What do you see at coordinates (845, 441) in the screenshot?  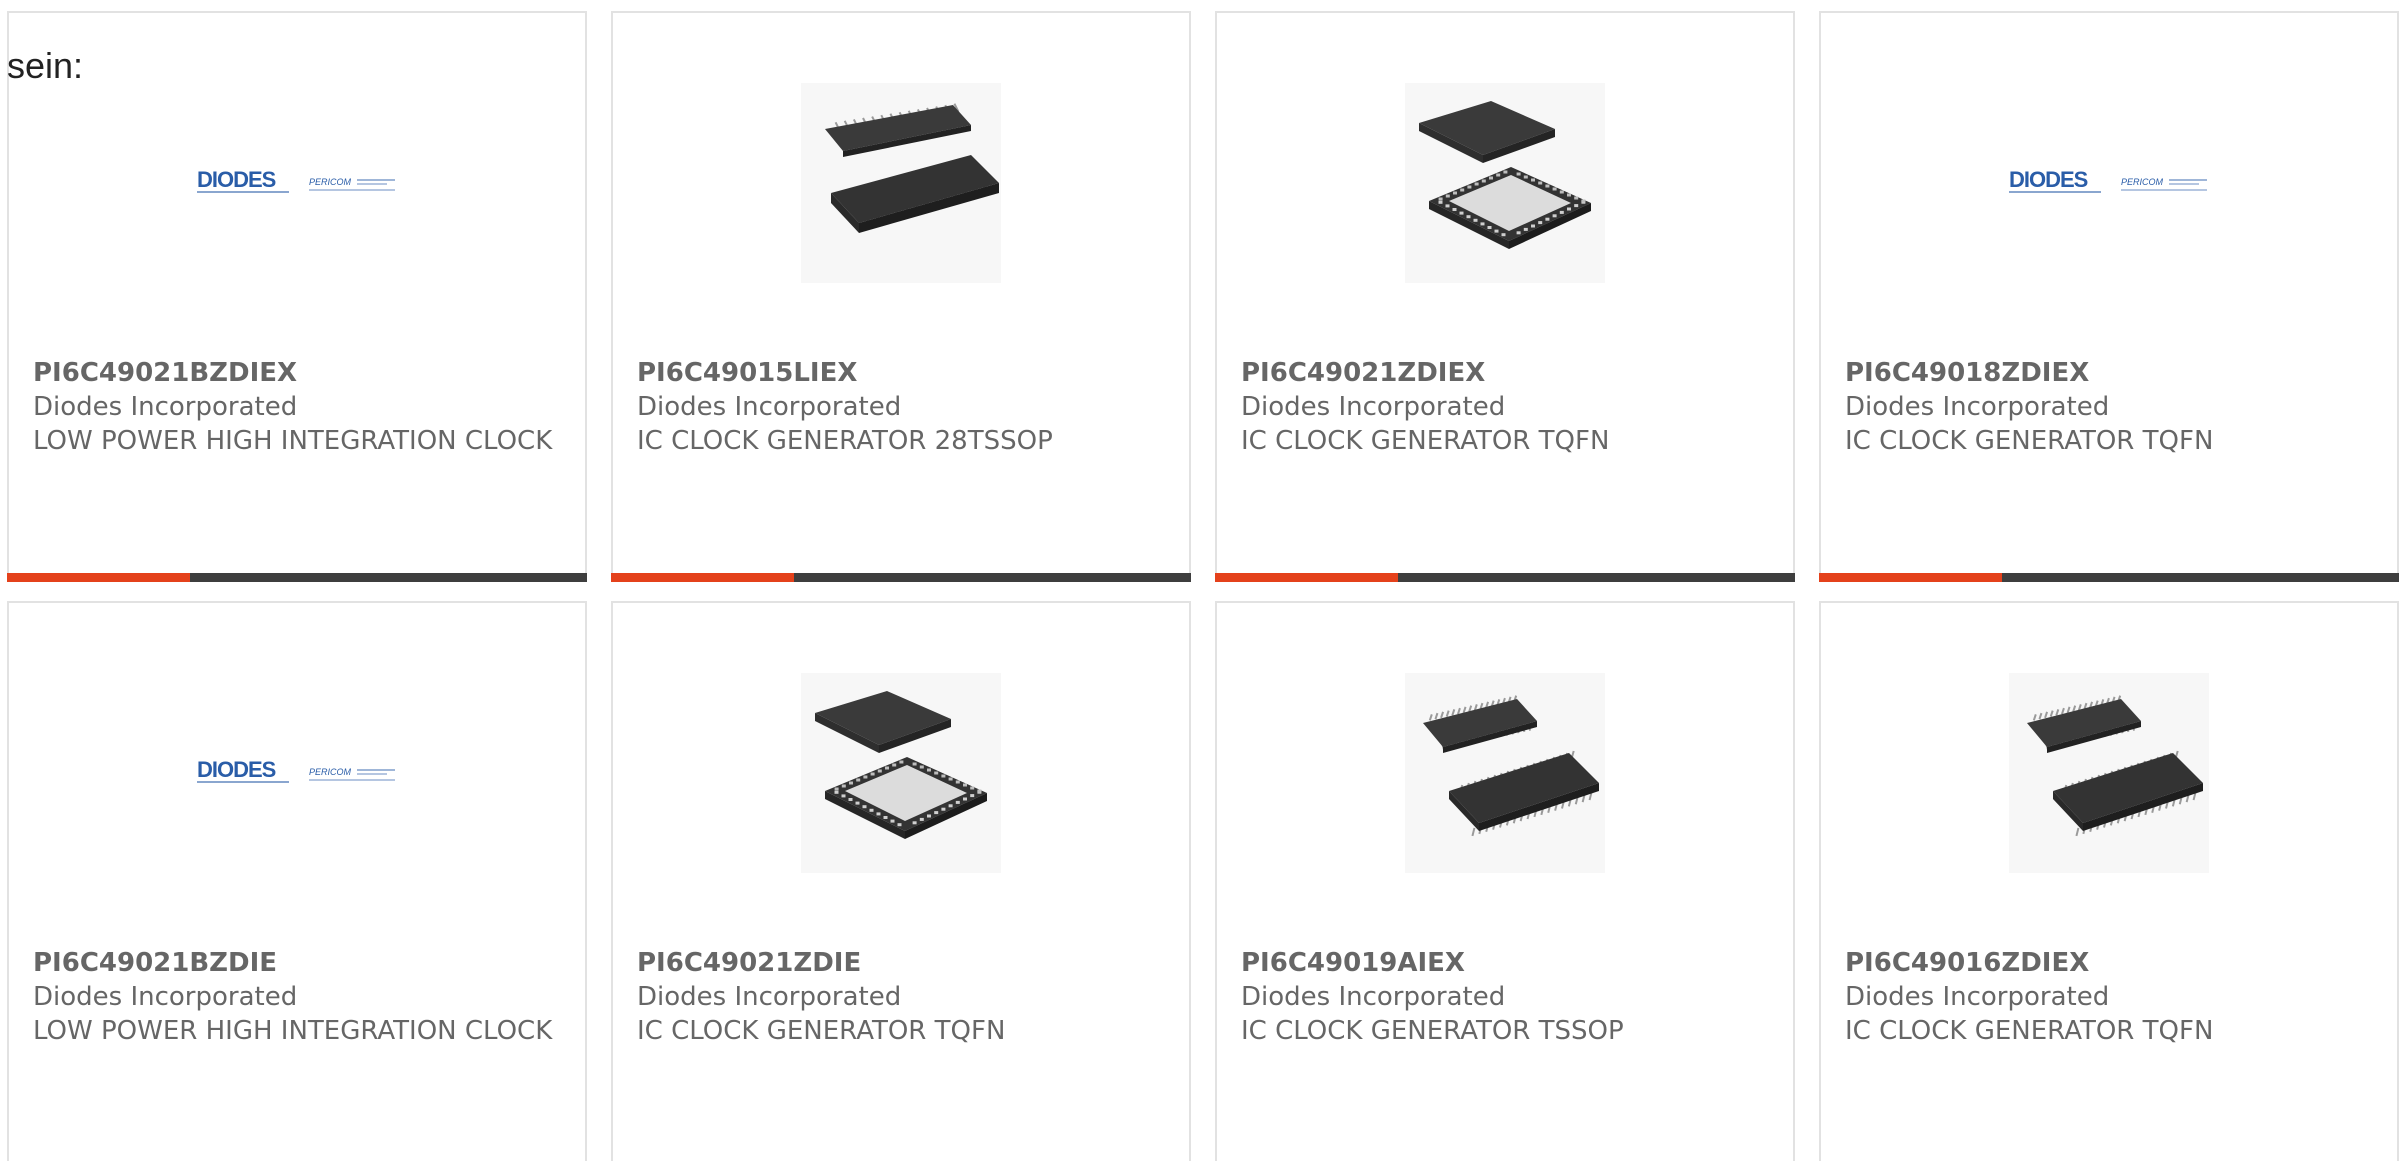 I see `product-description: IC CLOCK GENERATOR 28TSSOP` at bounding box center [845, 441].